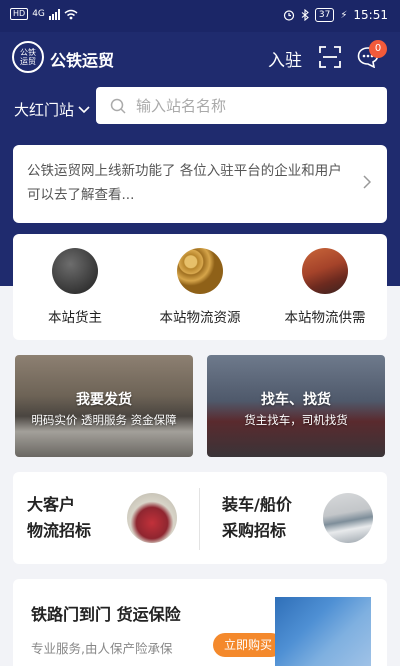  Describe the element at coordinates (59, 518) in the screenshot. I see `bid-logistics-tender: 大客户 物流招标` at that location.